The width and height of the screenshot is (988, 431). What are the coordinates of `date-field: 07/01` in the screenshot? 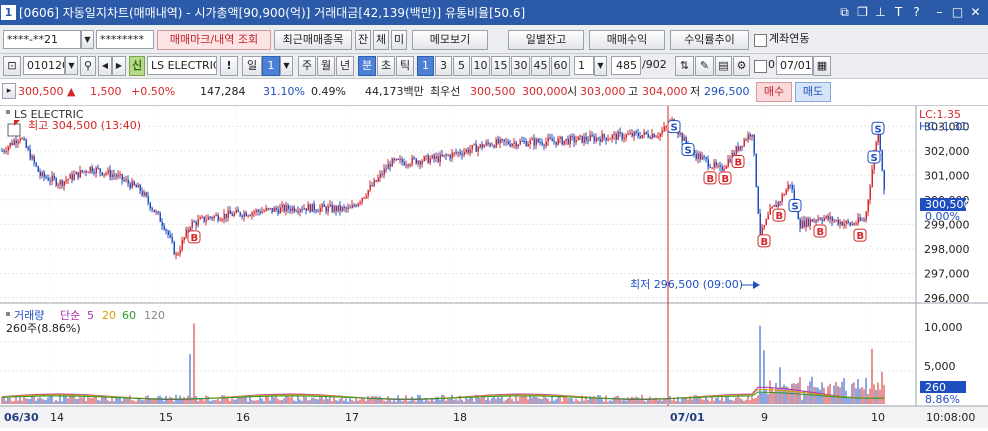 It's located at (794, 65).